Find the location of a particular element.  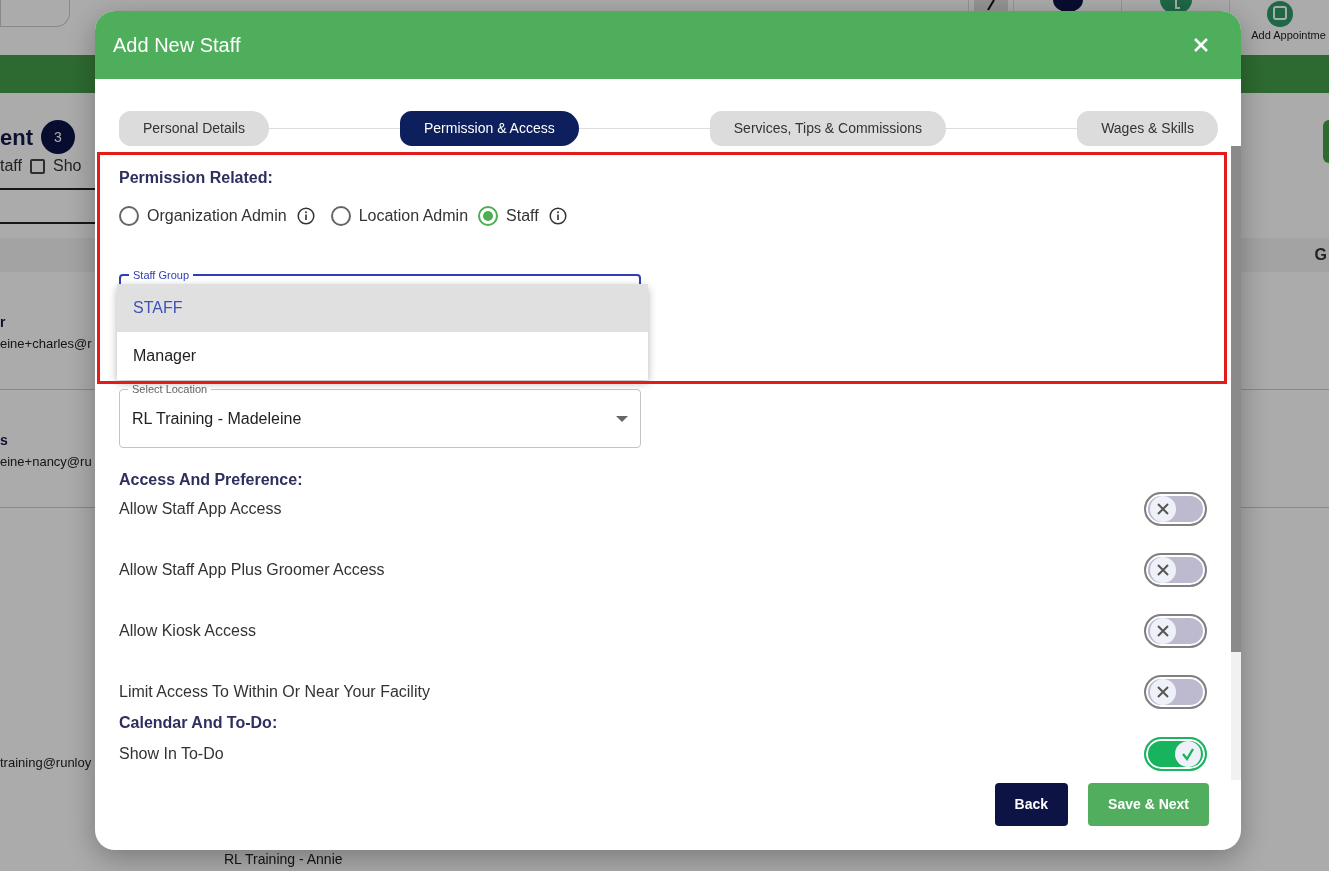

toggle-label: Show In To-Do is located at coordinates (171, 754).